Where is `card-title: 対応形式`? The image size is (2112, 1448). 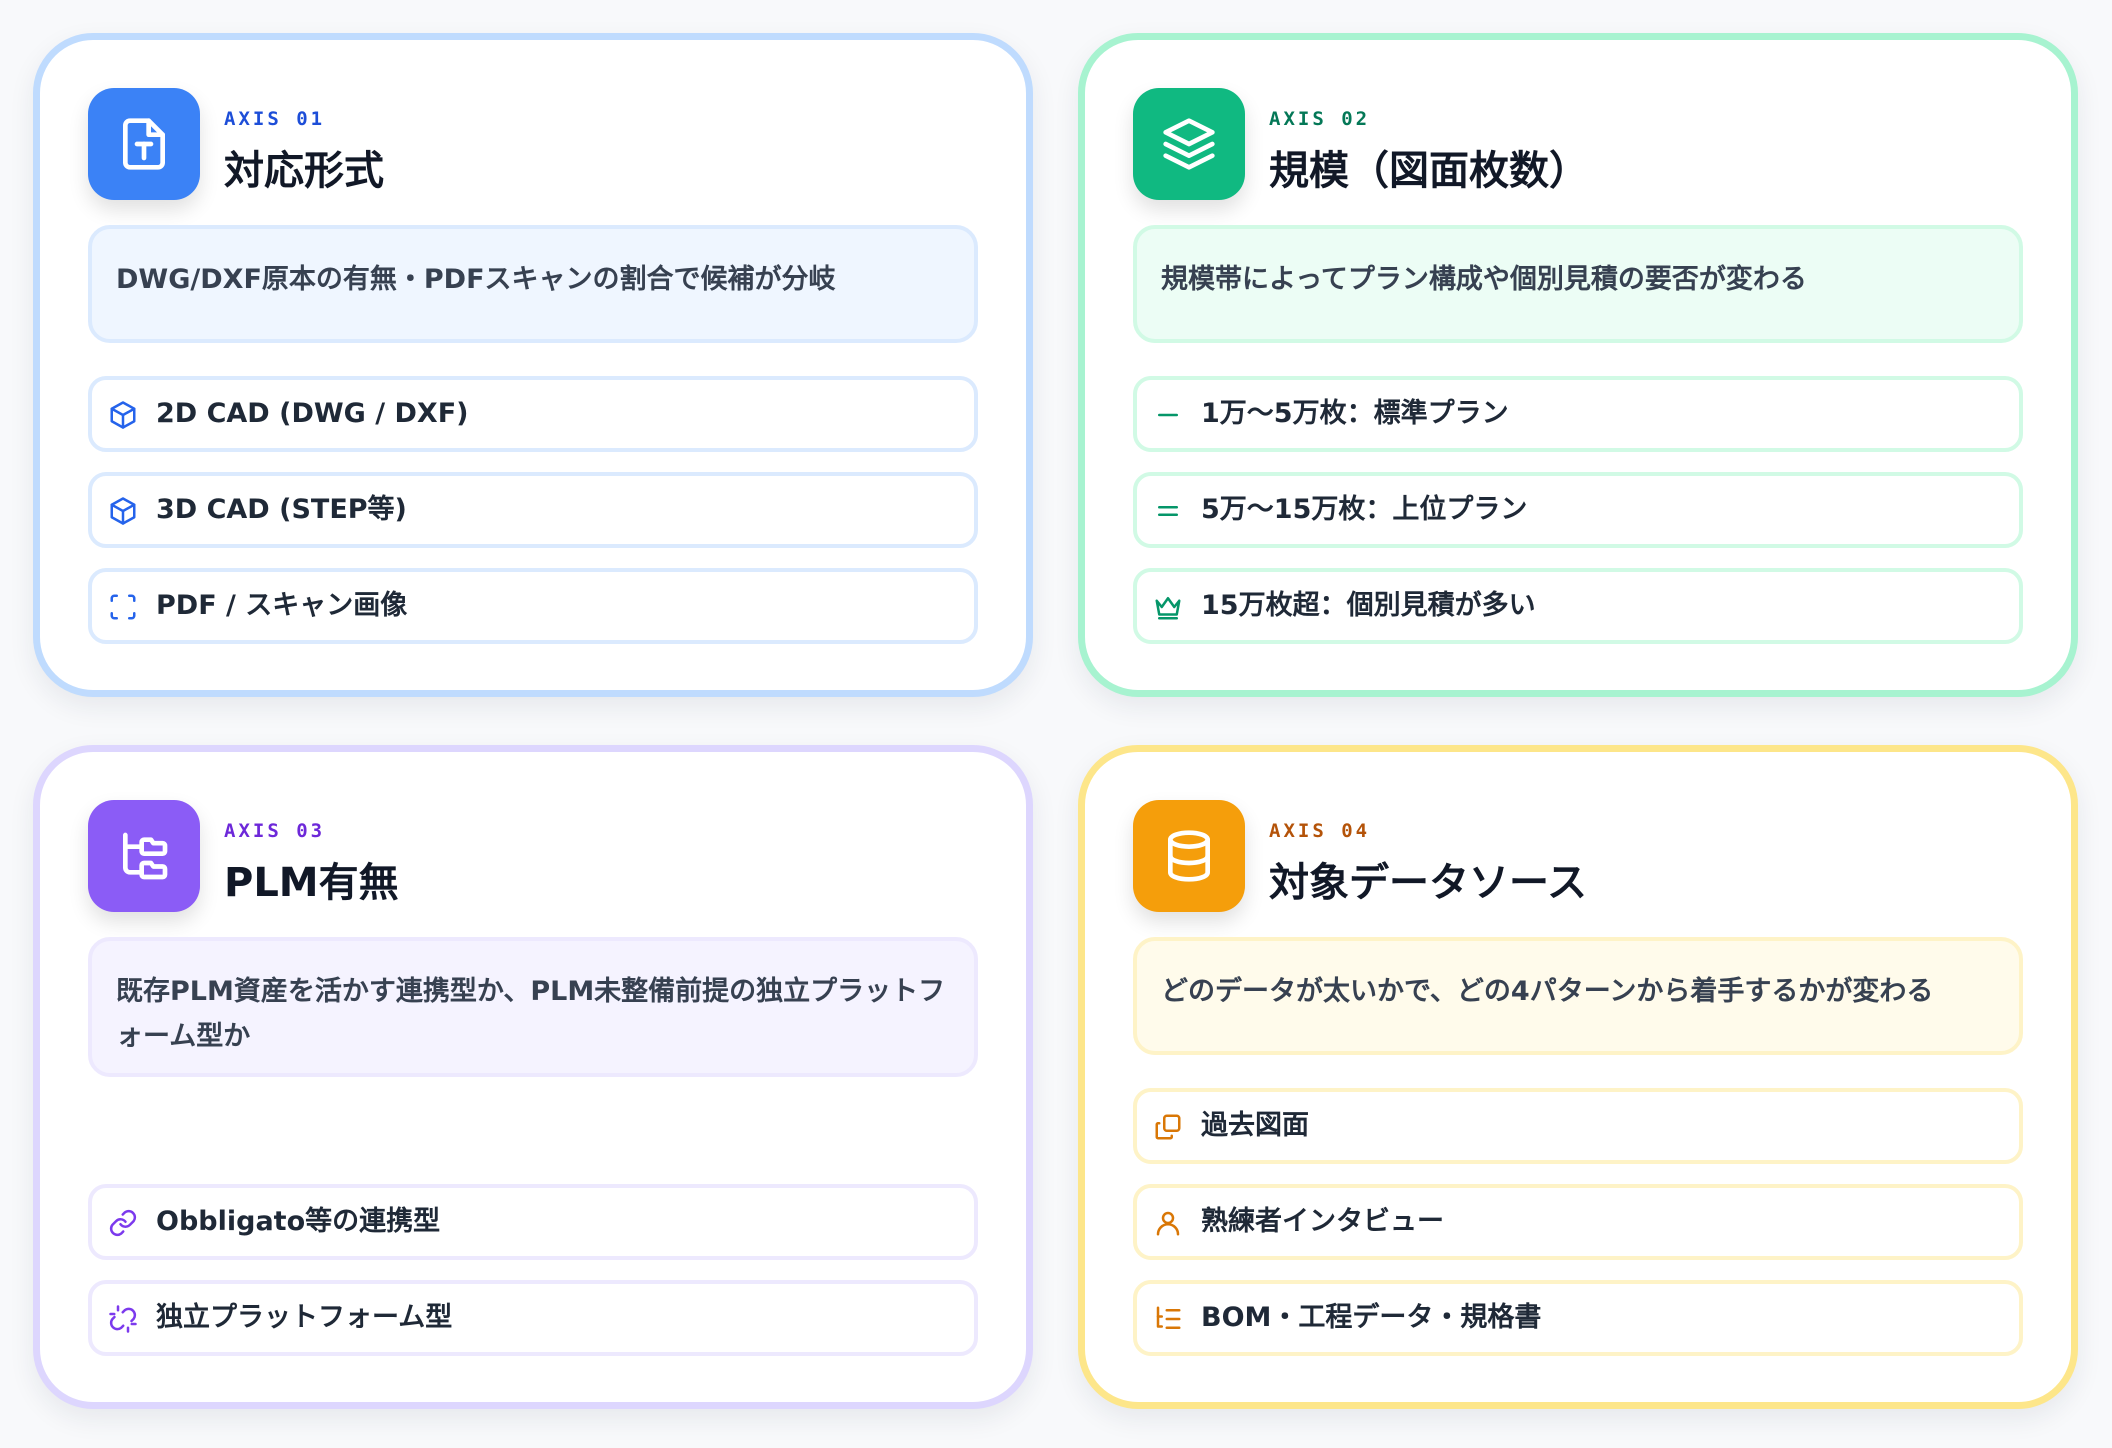 card-title: 対応形式 is located at coordinates (304, 171).